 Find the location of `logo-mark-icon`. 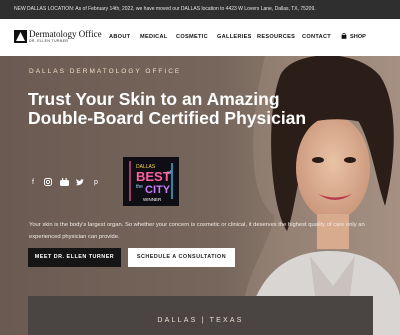

logo-mark-icon is located at coordinates (20, 36).